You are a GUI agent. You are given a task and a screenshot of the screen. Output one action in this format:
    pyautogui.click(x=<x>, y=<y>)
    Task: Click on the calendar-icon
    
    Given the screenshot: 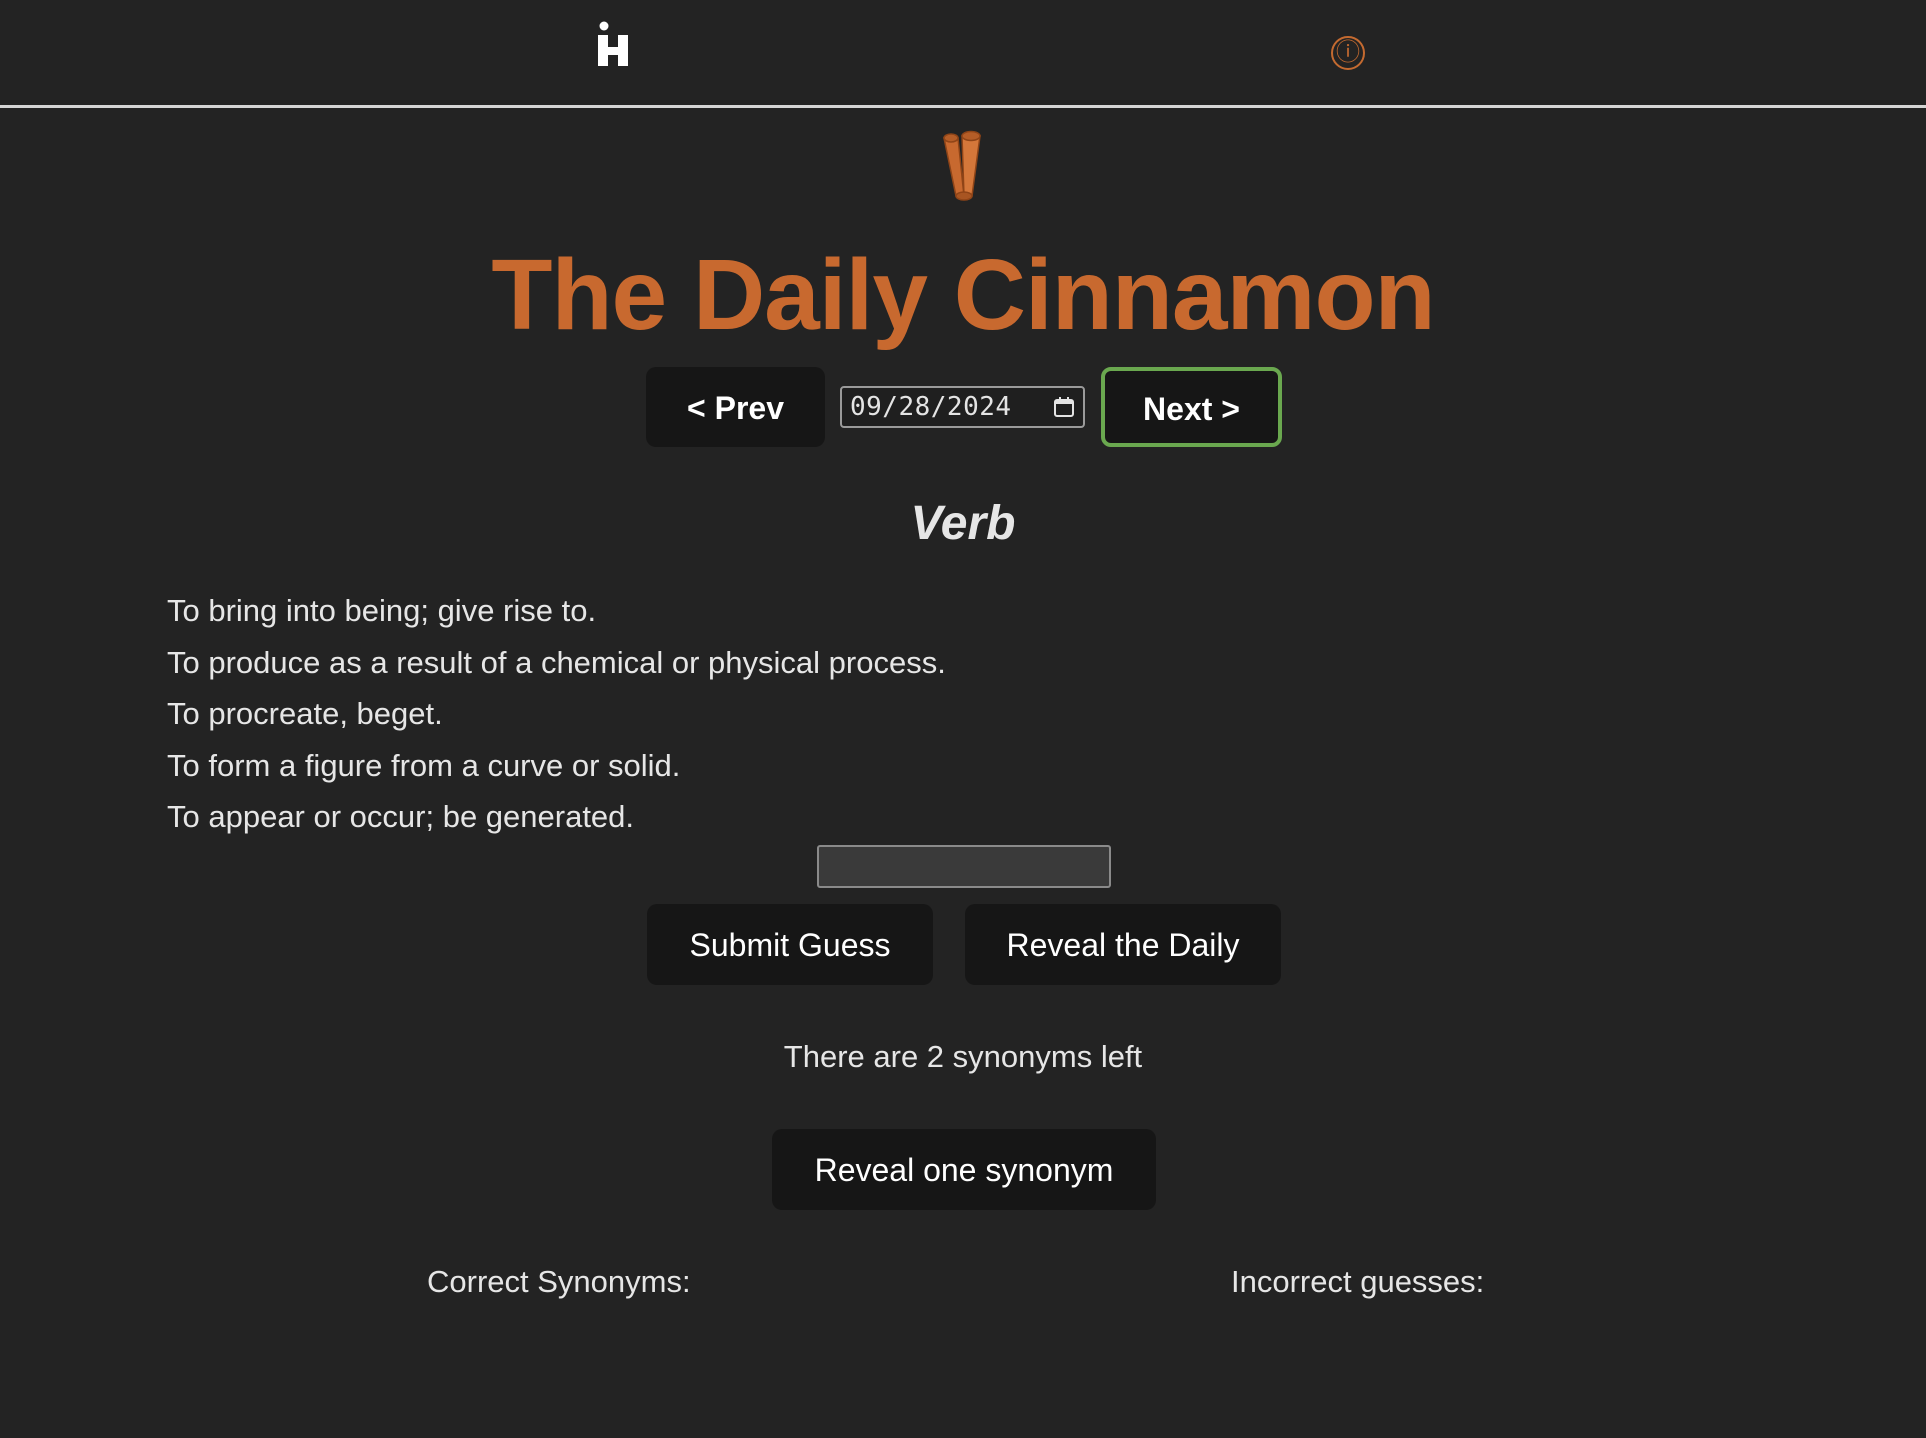 What is the action you would take?
    pyautogui.click(x=1064, y=407)
    